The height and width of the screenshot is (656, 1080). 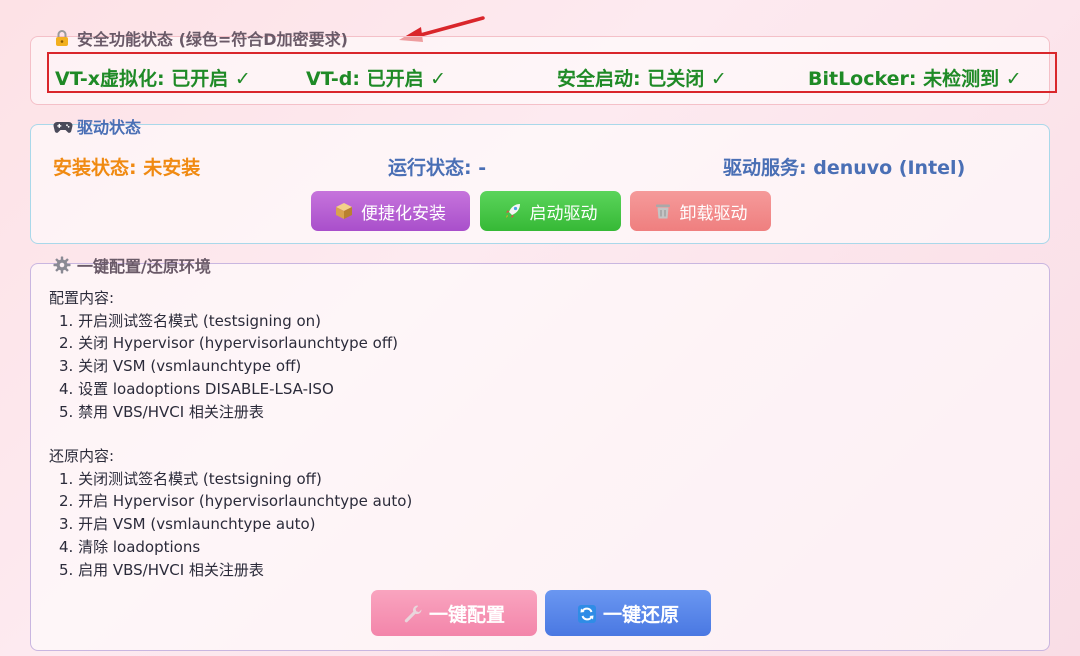 I want to click on vtx-status: VT-x虚拟化: 已开启 ✓, so click(x=153, y=79).